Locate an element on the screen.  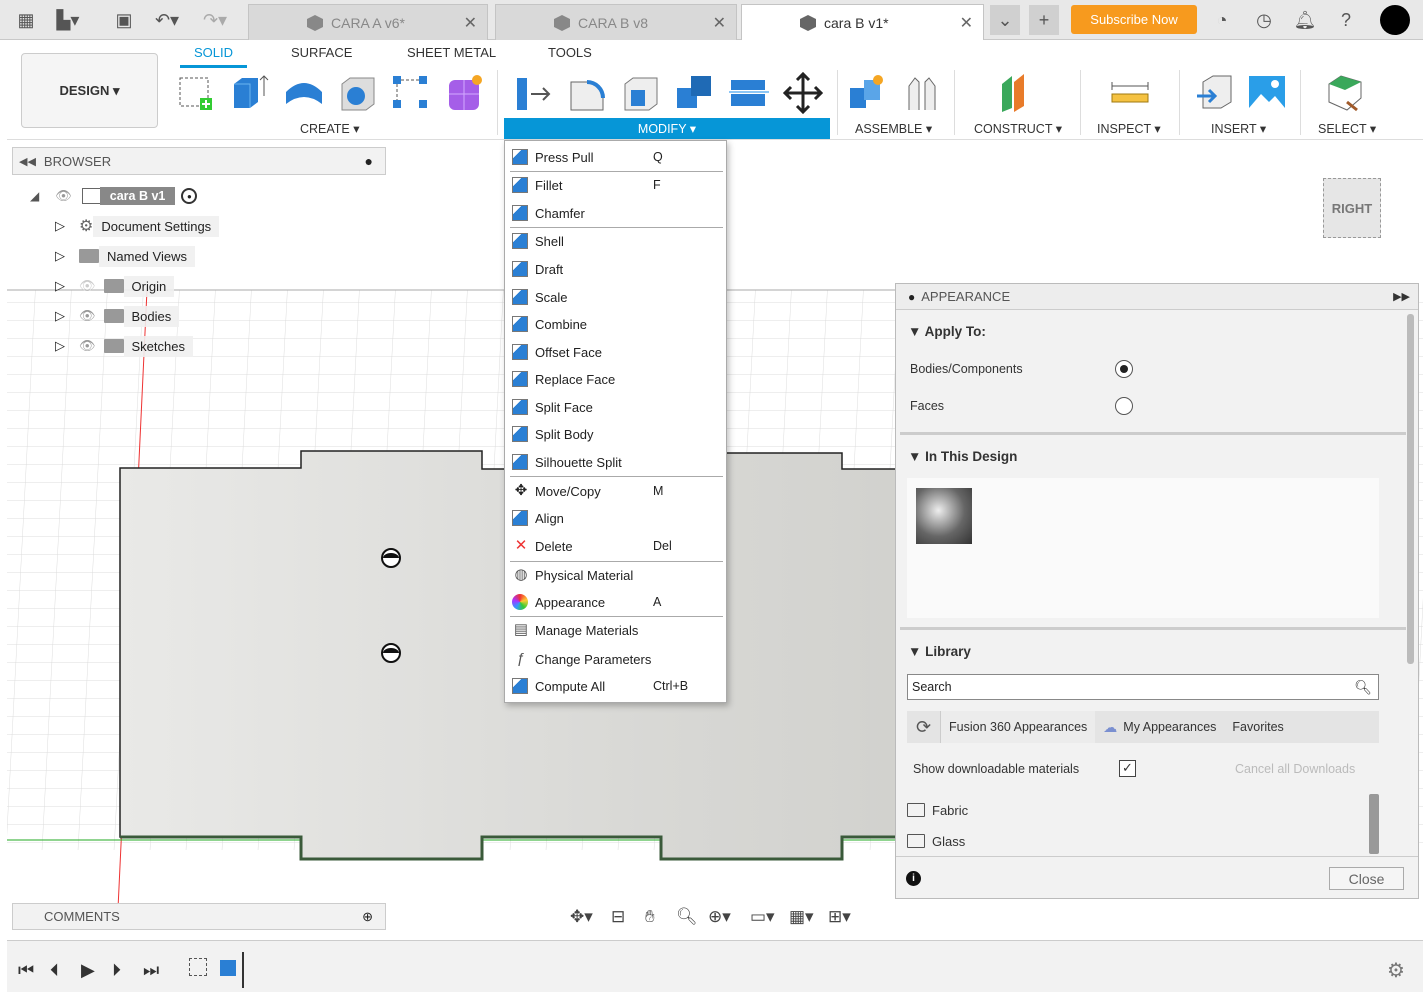
measure-icon is located at coordinates (1130, 93).